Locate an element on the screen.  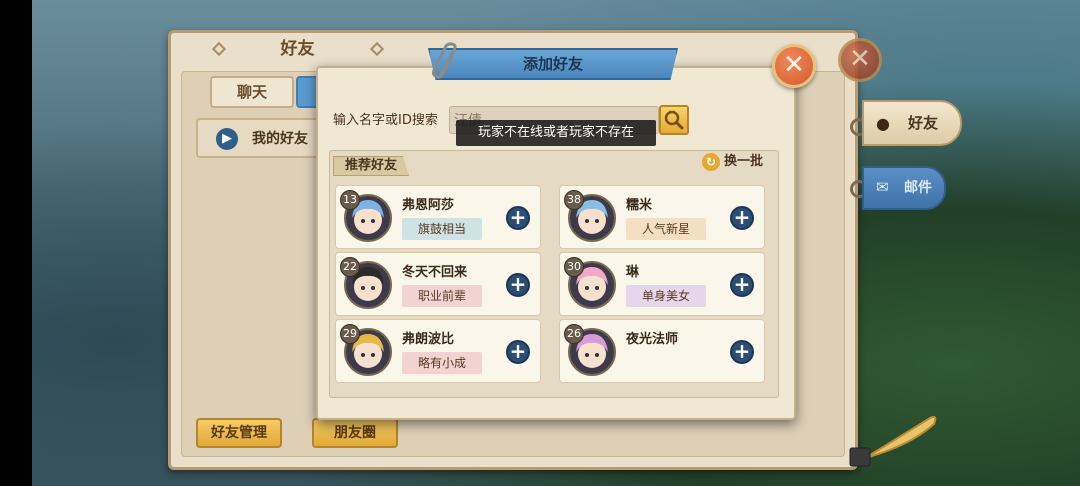
player-tag: 职业前辈 is located at coordinates (442, 296).